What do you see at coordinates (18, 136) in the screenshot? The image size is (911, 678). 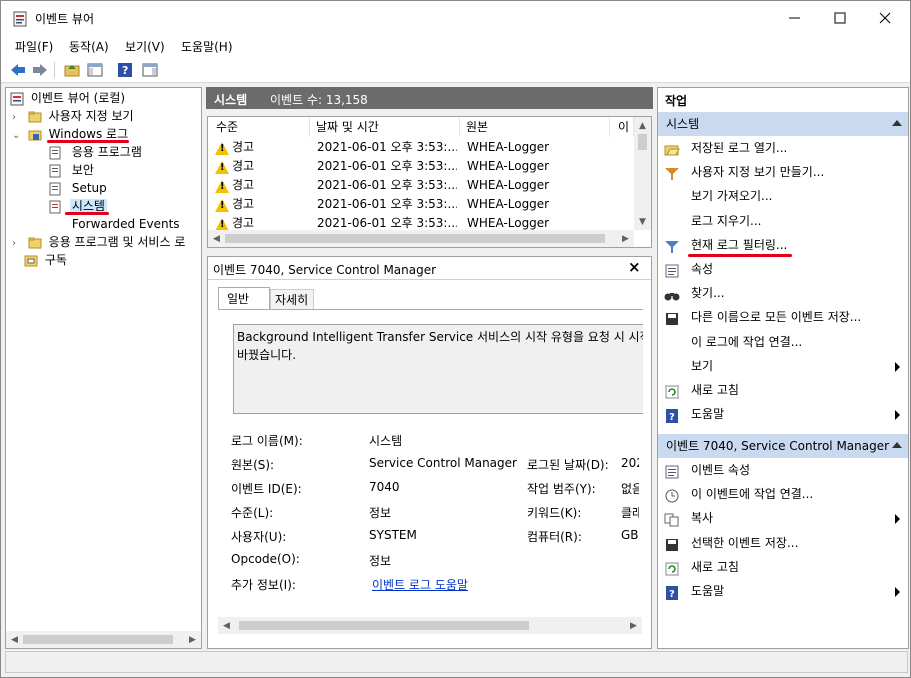 I see `collapse-chevron-icon: ⌄` at bounding box center [18, 136].